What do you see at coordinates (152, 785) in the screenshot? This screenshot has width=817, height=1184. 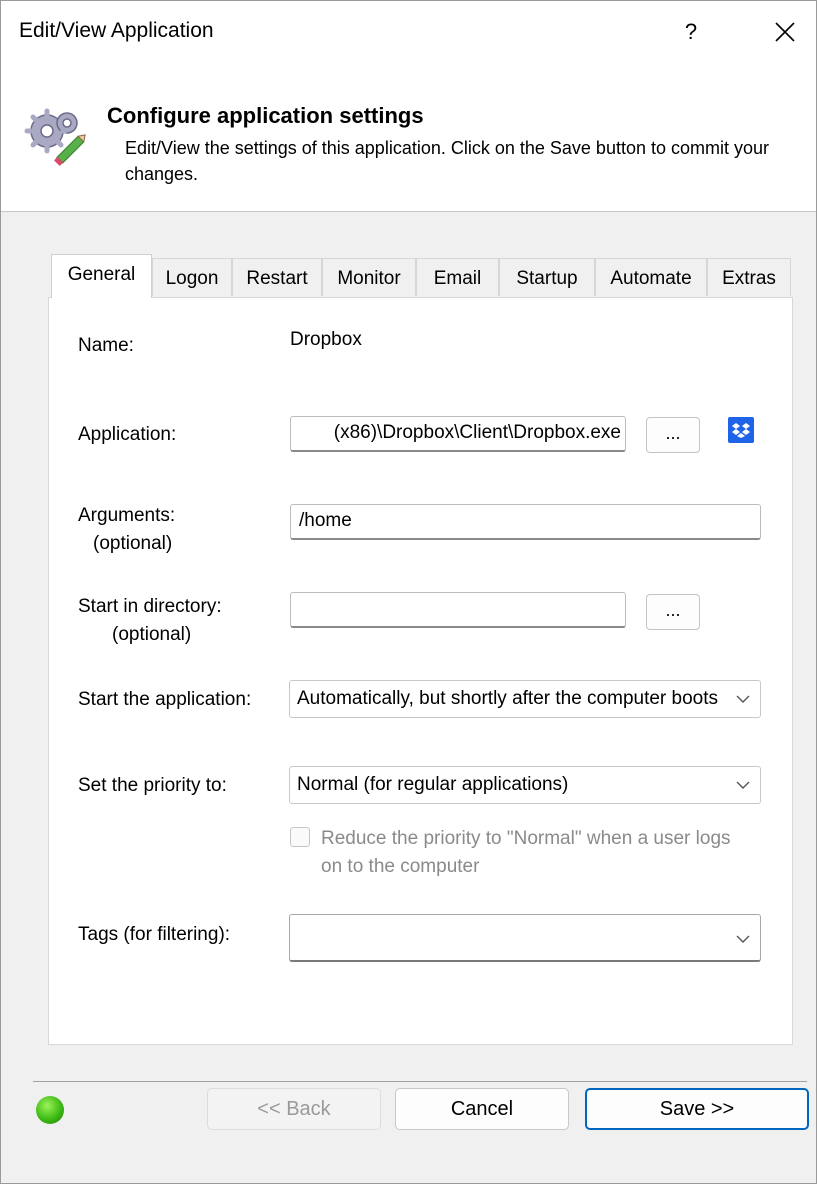 I see `priority-label: Set the priority to:` at bounding box center [152, 785].